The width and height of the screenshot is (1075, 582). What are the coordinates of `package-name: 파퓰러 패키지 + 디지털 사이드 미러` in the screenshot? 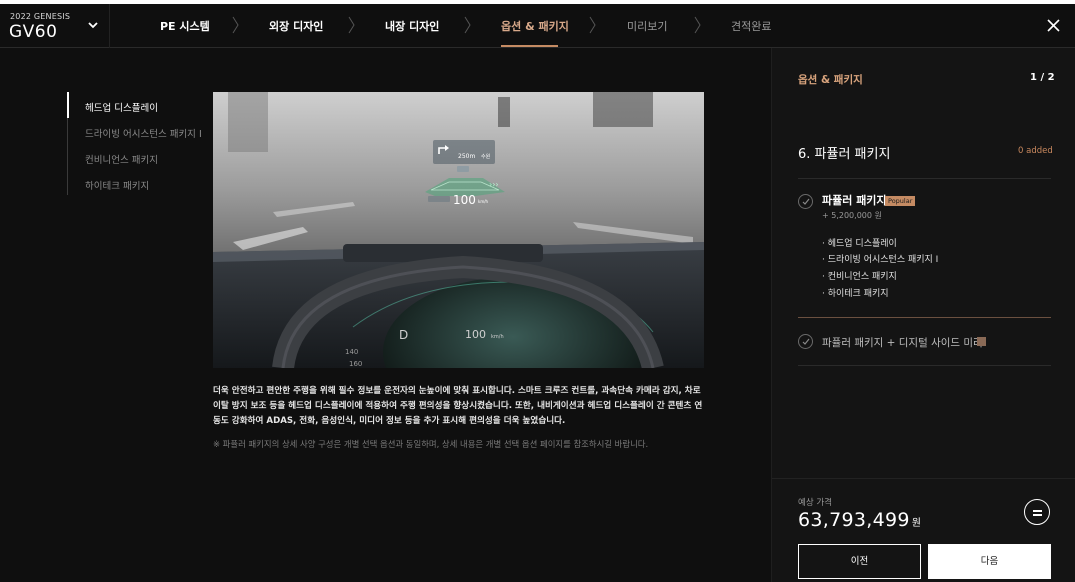 It's located at (902, 342).